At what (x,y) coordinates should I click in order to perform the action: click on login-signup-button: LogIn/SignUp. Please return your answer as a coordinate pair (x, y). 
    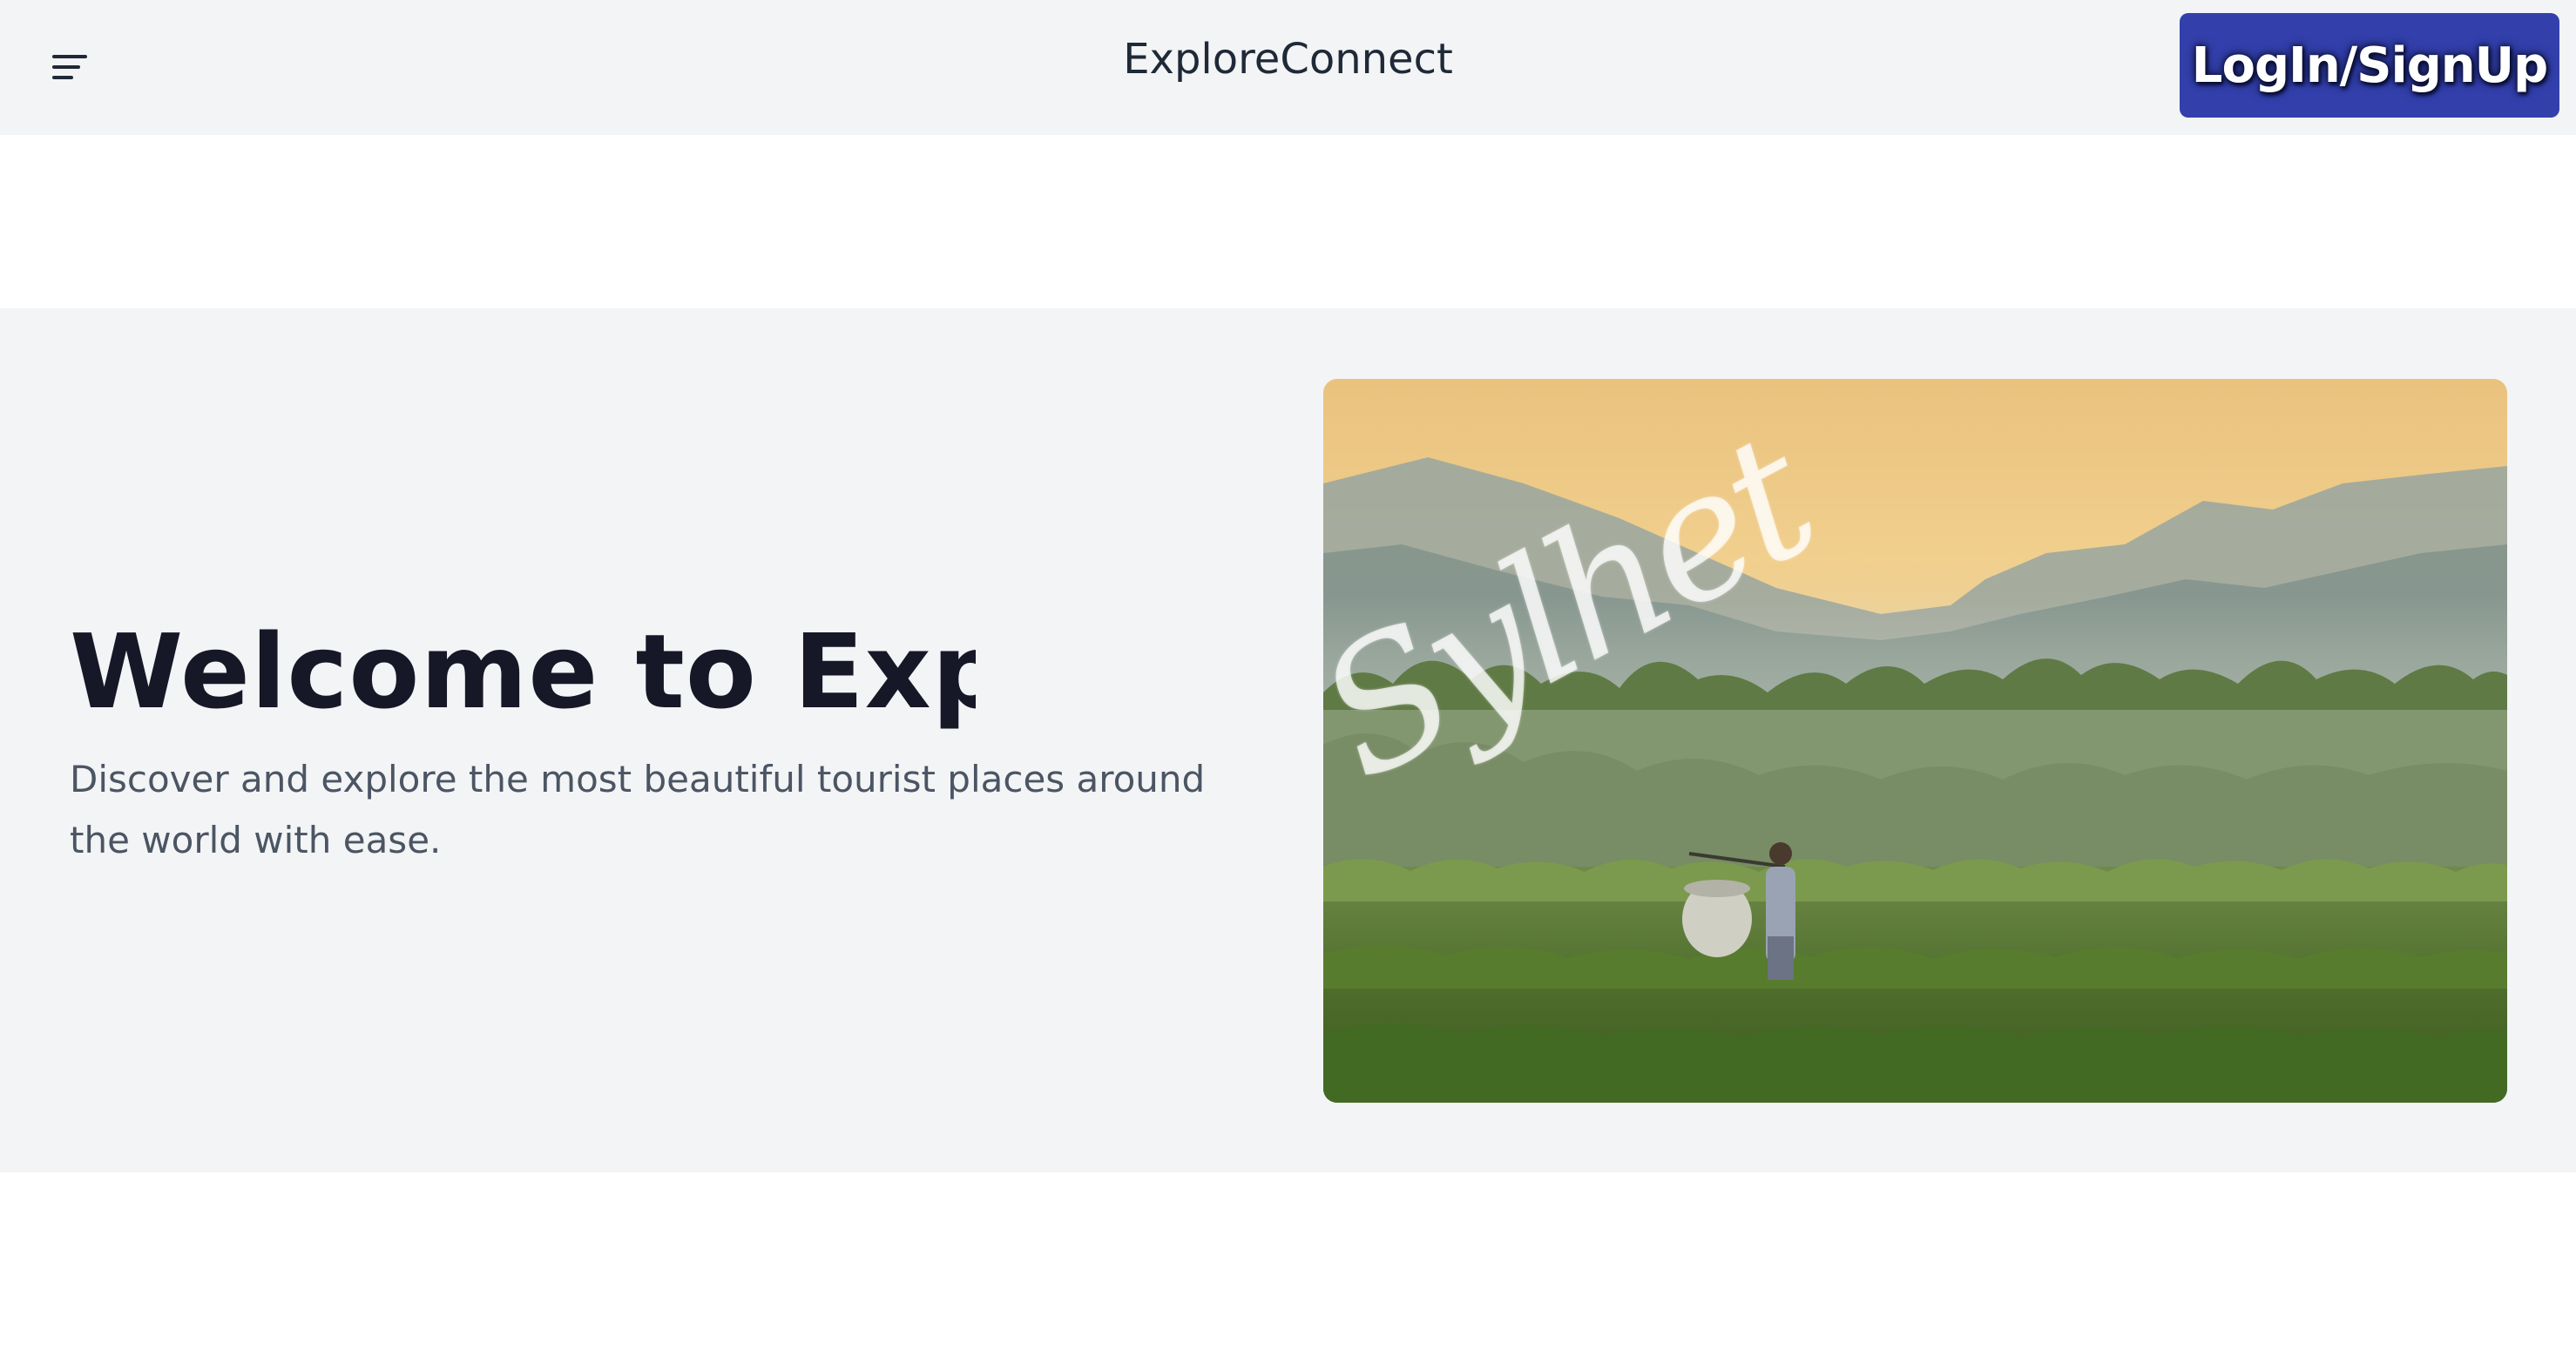
    Looking at the image, I should click on (2369, 65).